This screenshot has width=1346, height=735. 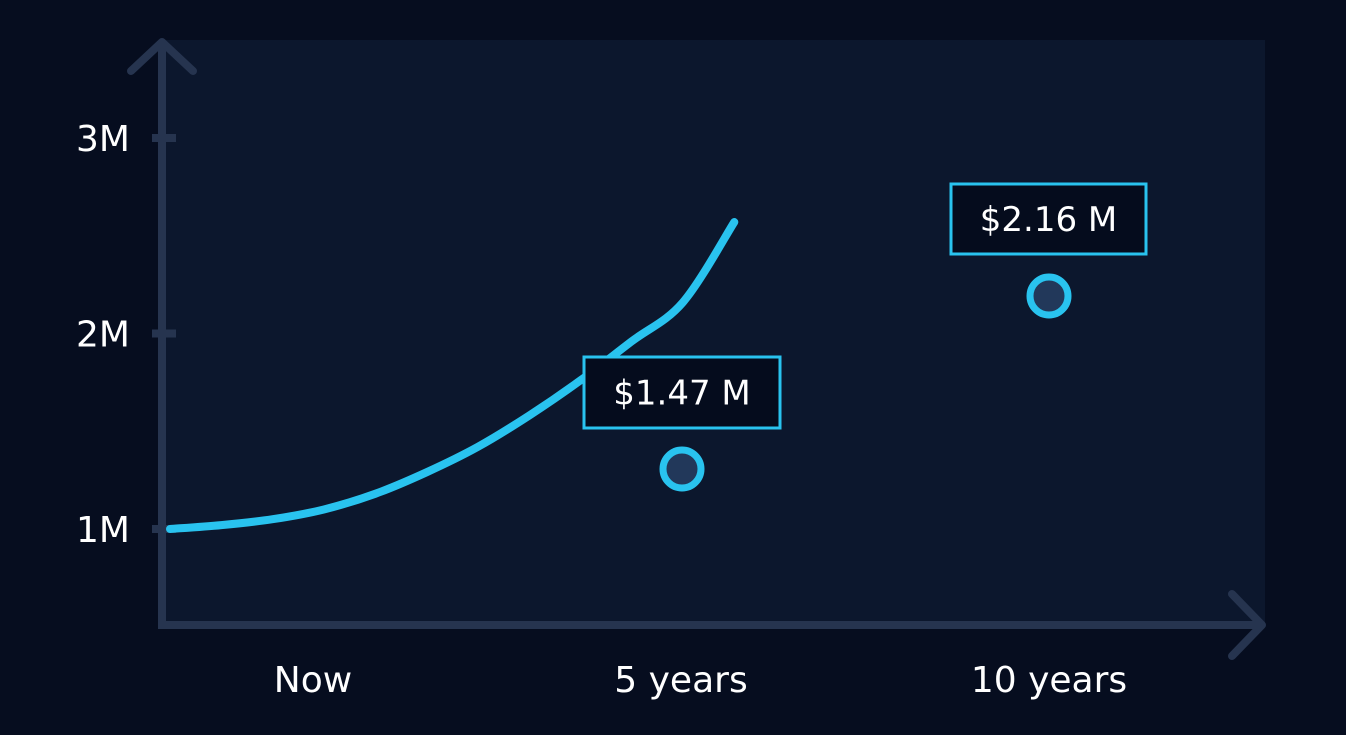 What do you see at coordinates (1048, 220) in the screenshot?
I see `callout-label: $2.16 M` at bounding box center [1048, 220].